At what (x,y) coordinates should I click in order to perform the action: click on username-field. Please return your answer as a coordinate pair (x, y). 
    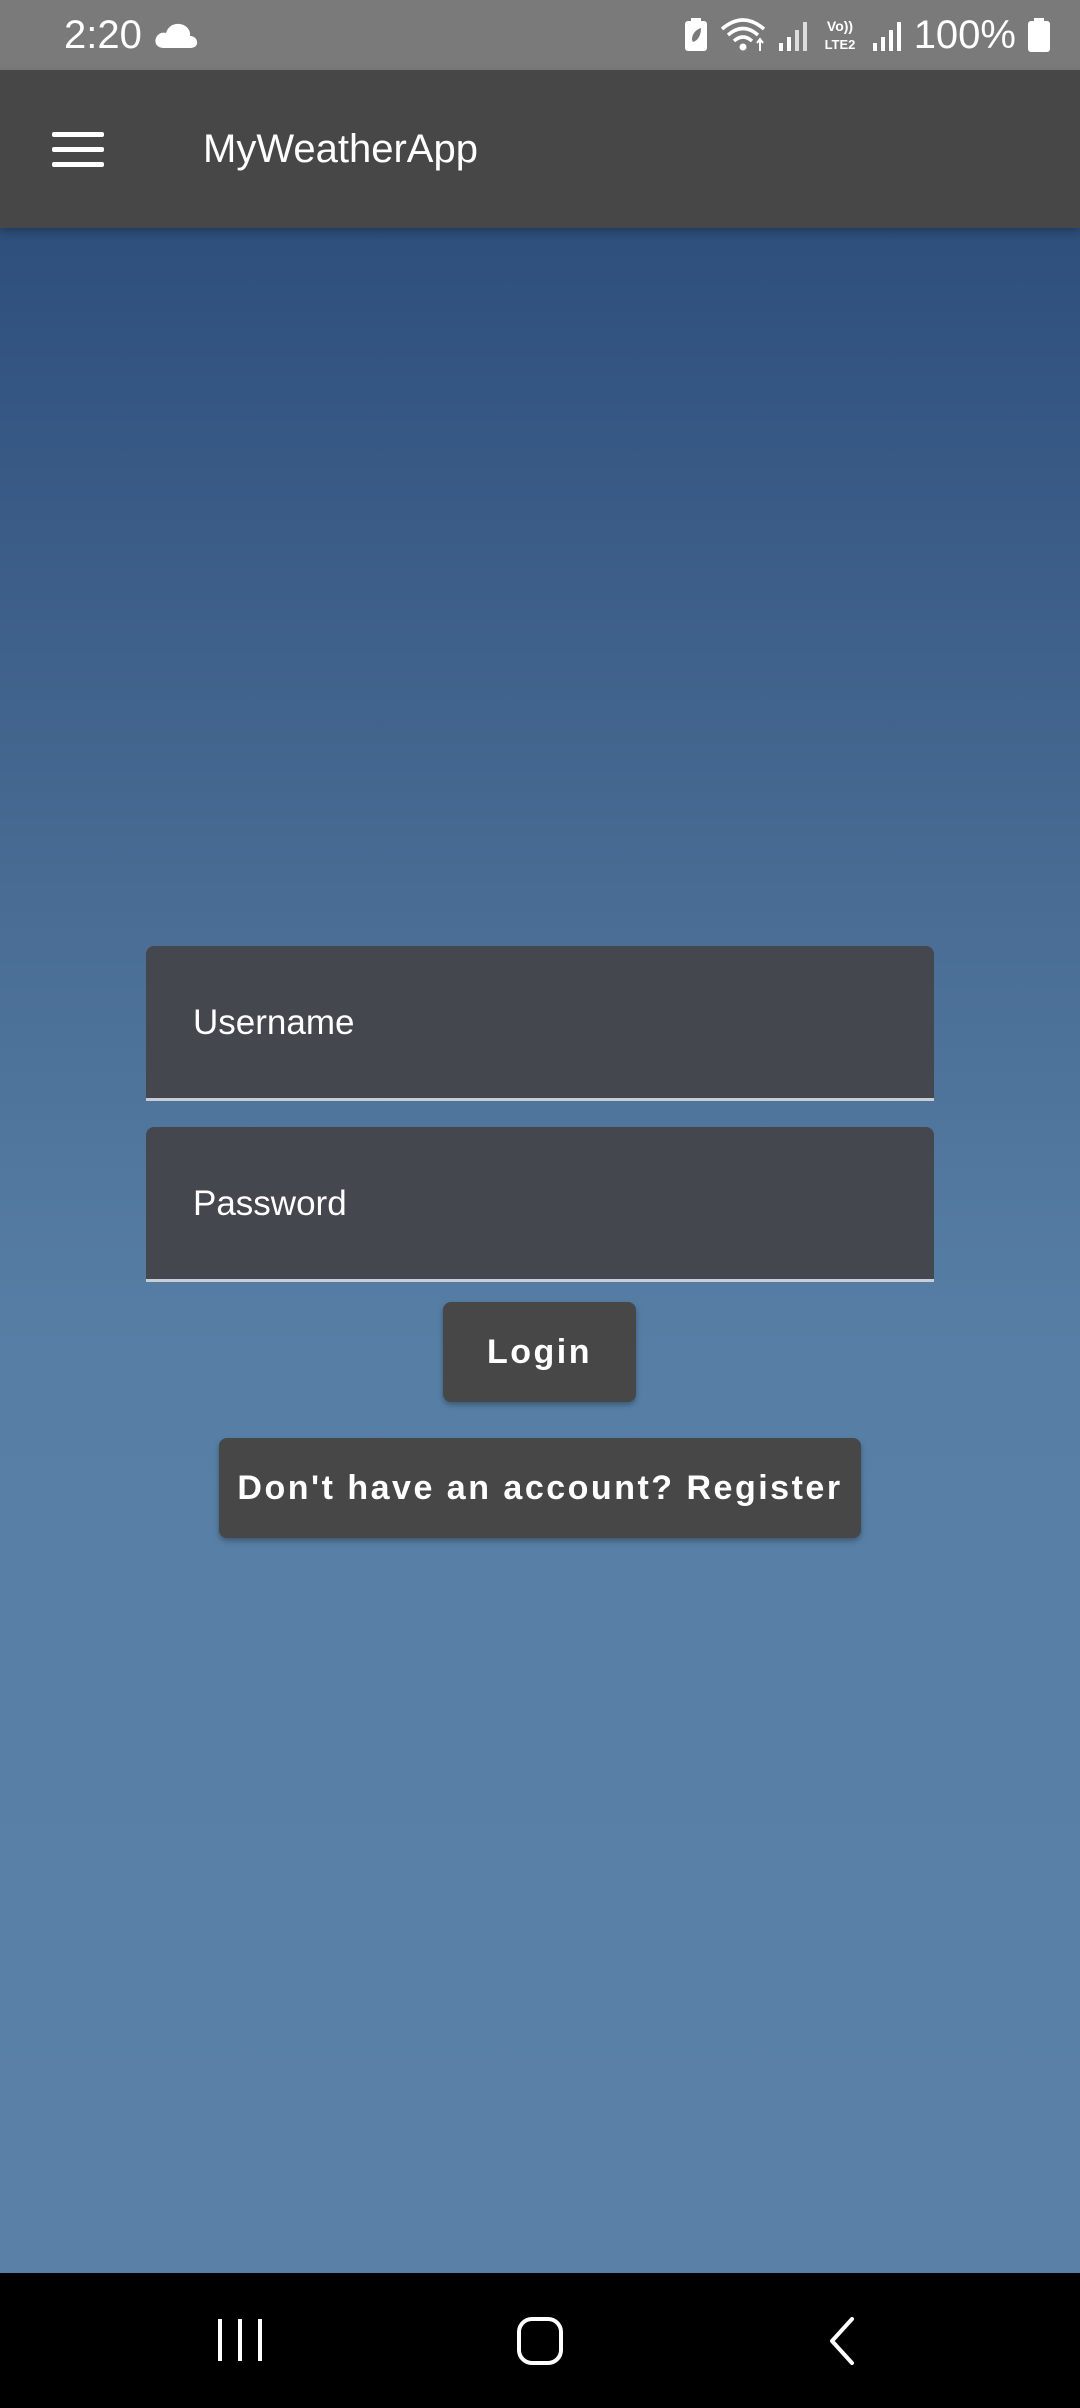
    Looking at the image, I should click on (540, 1023).